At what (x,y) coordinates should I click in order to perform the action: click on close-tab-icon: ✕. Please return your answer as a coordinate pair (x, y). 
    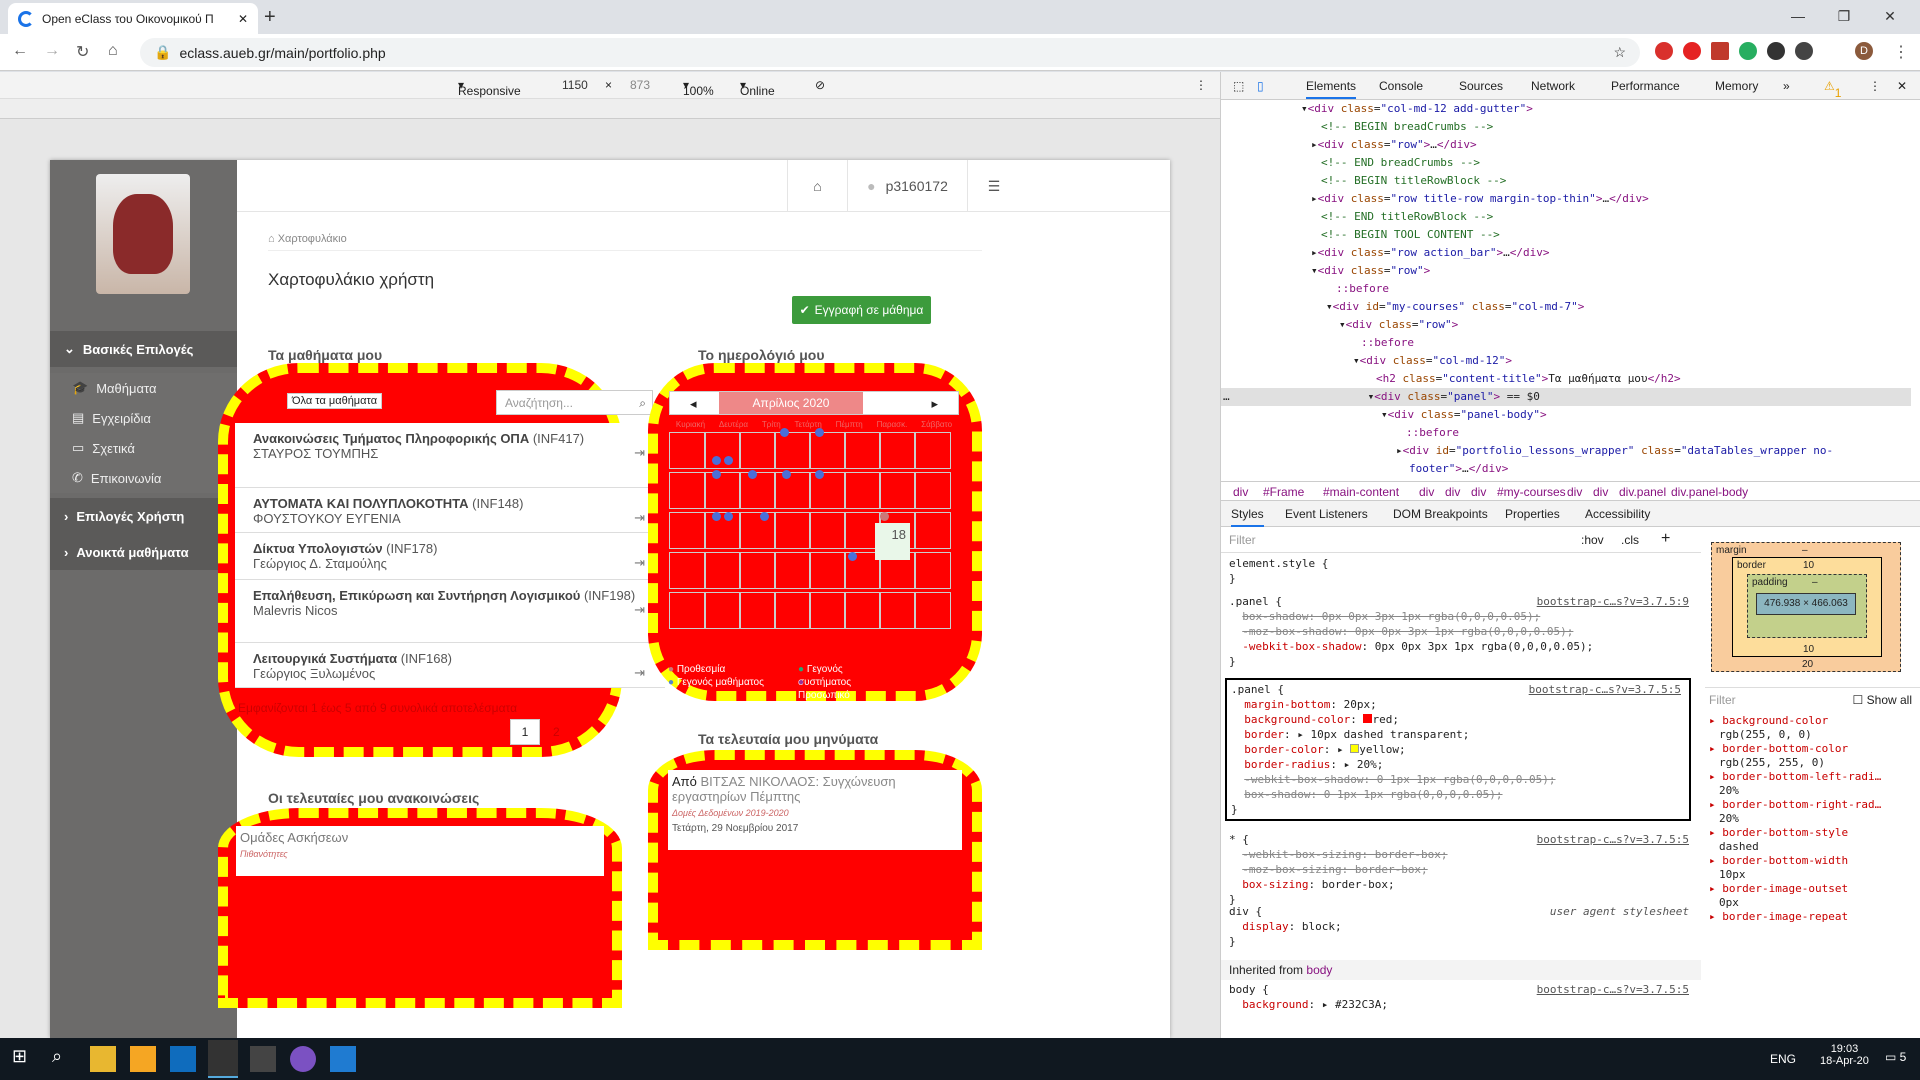
    Looking at the image, I should click on (243, 19).